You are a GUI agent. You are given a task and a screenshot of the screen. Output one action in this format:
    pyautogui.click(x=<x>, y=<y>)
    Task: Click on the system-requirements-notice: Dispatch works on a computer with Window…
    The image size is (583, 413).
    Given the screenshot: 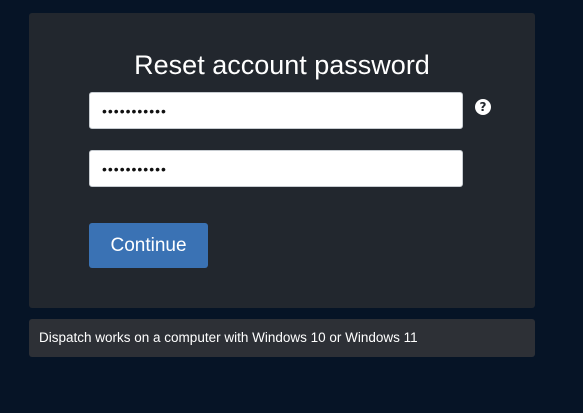 What is the action you would take?
    pyautogui.click(x=282, y=338)
    